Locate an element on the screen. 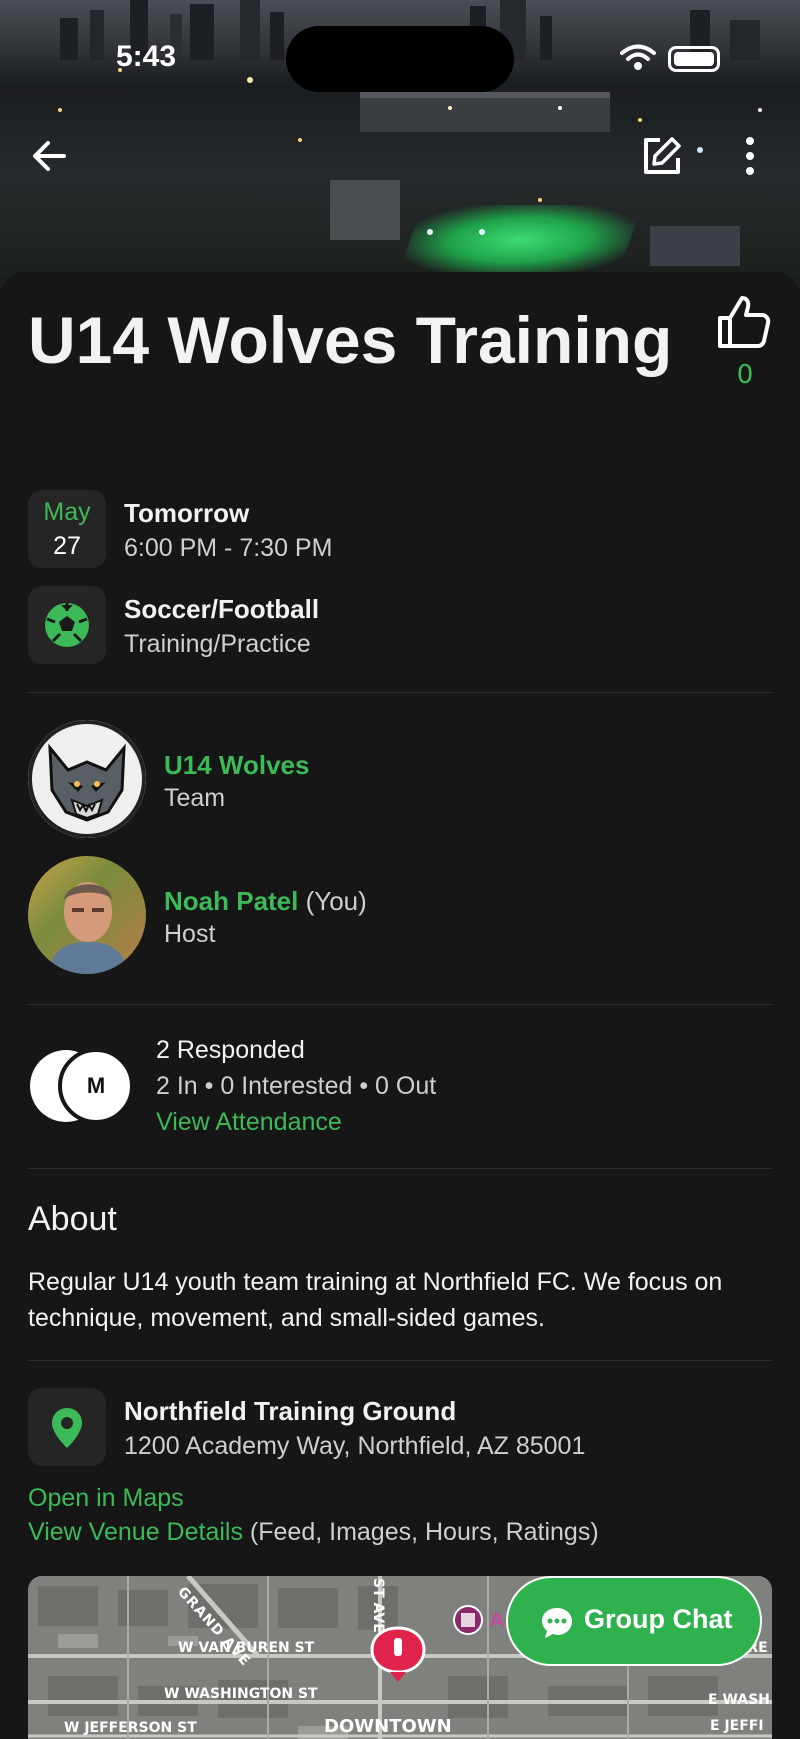 The width and height of the screenshot is (800, 1739). venue-details-hint: (Feed, Images, Hours, Ratings) is located at coordinates (424, 1532).